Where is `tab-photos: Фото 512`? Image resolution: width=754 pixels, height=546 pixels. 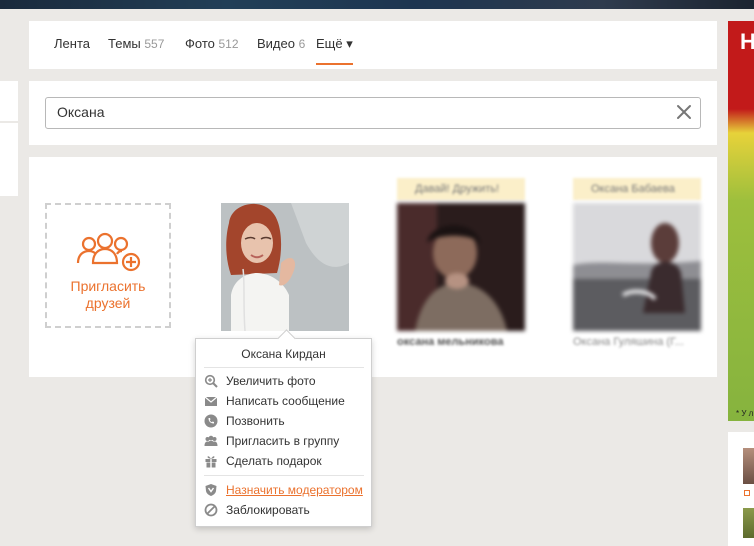 tab-photos: Фото 512 is located at coordinates (212, 43).